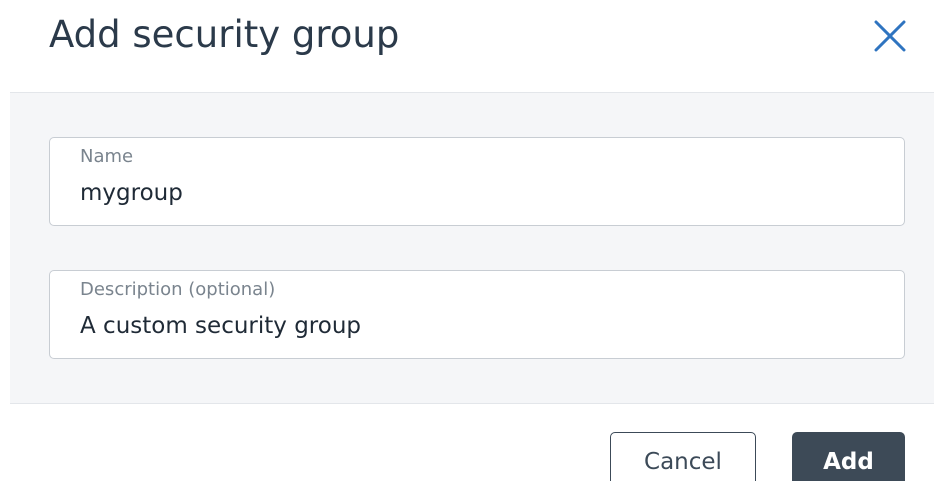 This screenshot has height=481, width=934. I want to click on cancel-button: Cancel, so click(683, 456).